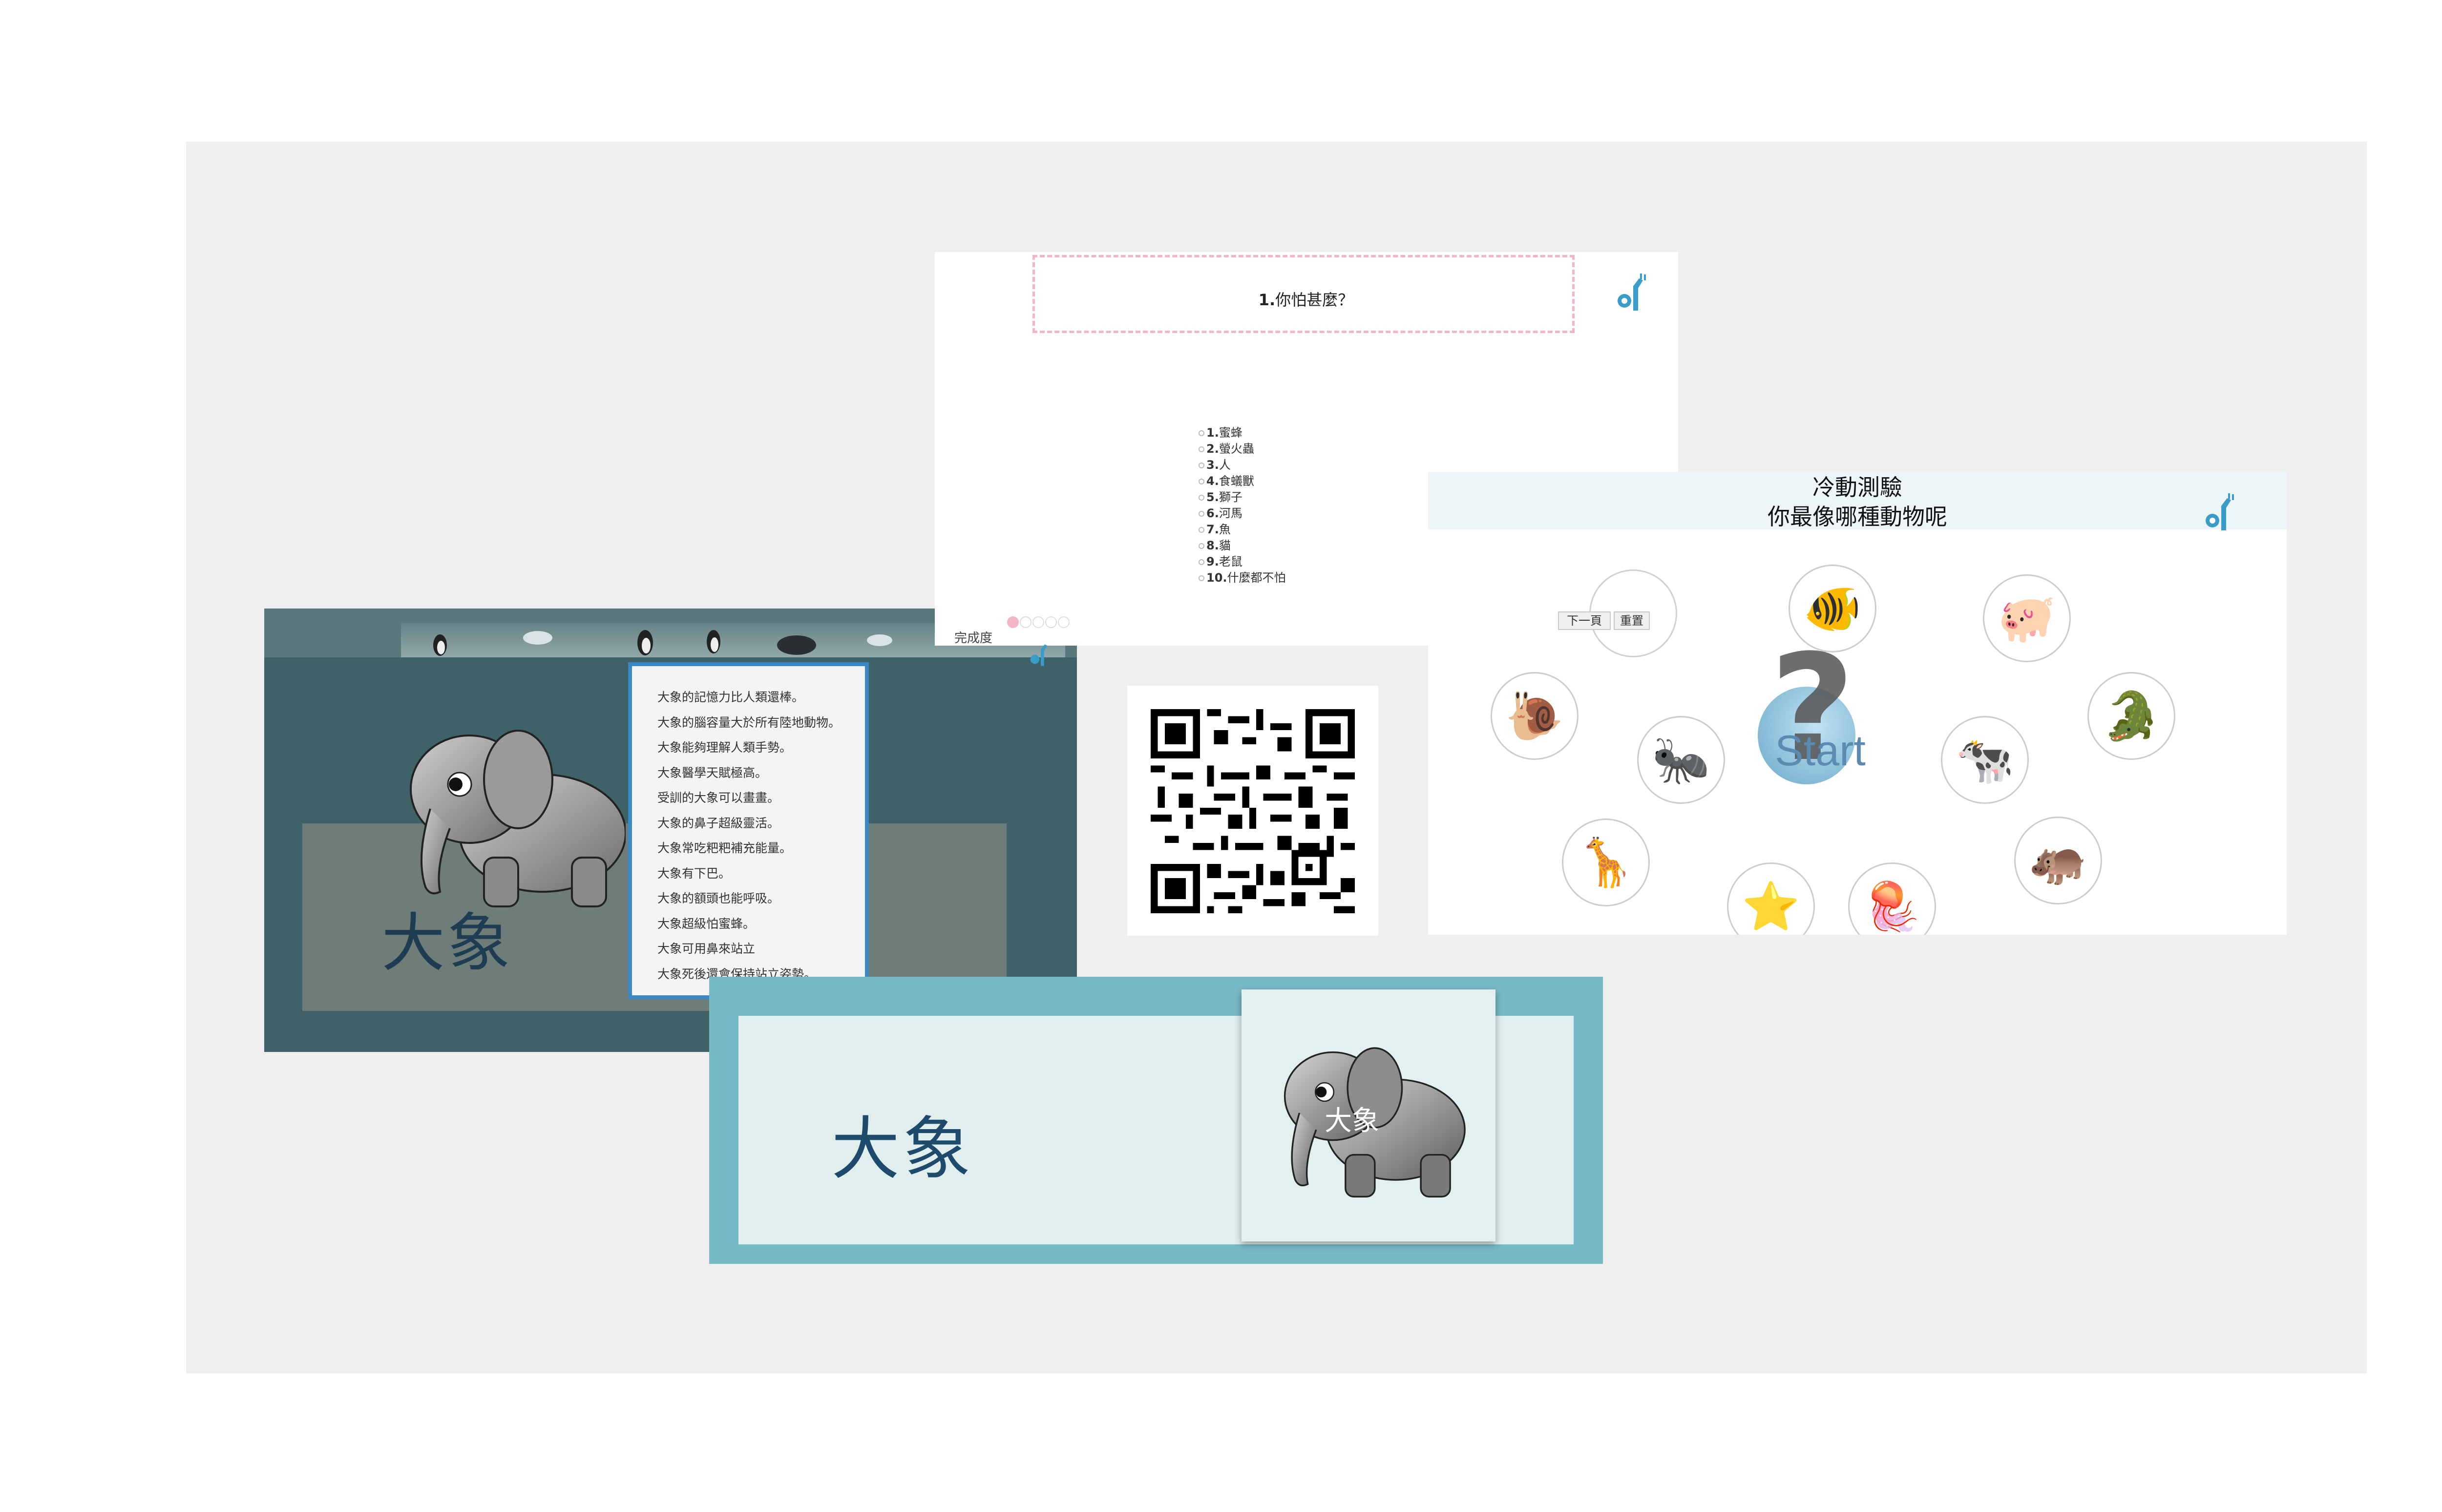  I want to click on animal-big-label: 大象, so click(902, 1149).